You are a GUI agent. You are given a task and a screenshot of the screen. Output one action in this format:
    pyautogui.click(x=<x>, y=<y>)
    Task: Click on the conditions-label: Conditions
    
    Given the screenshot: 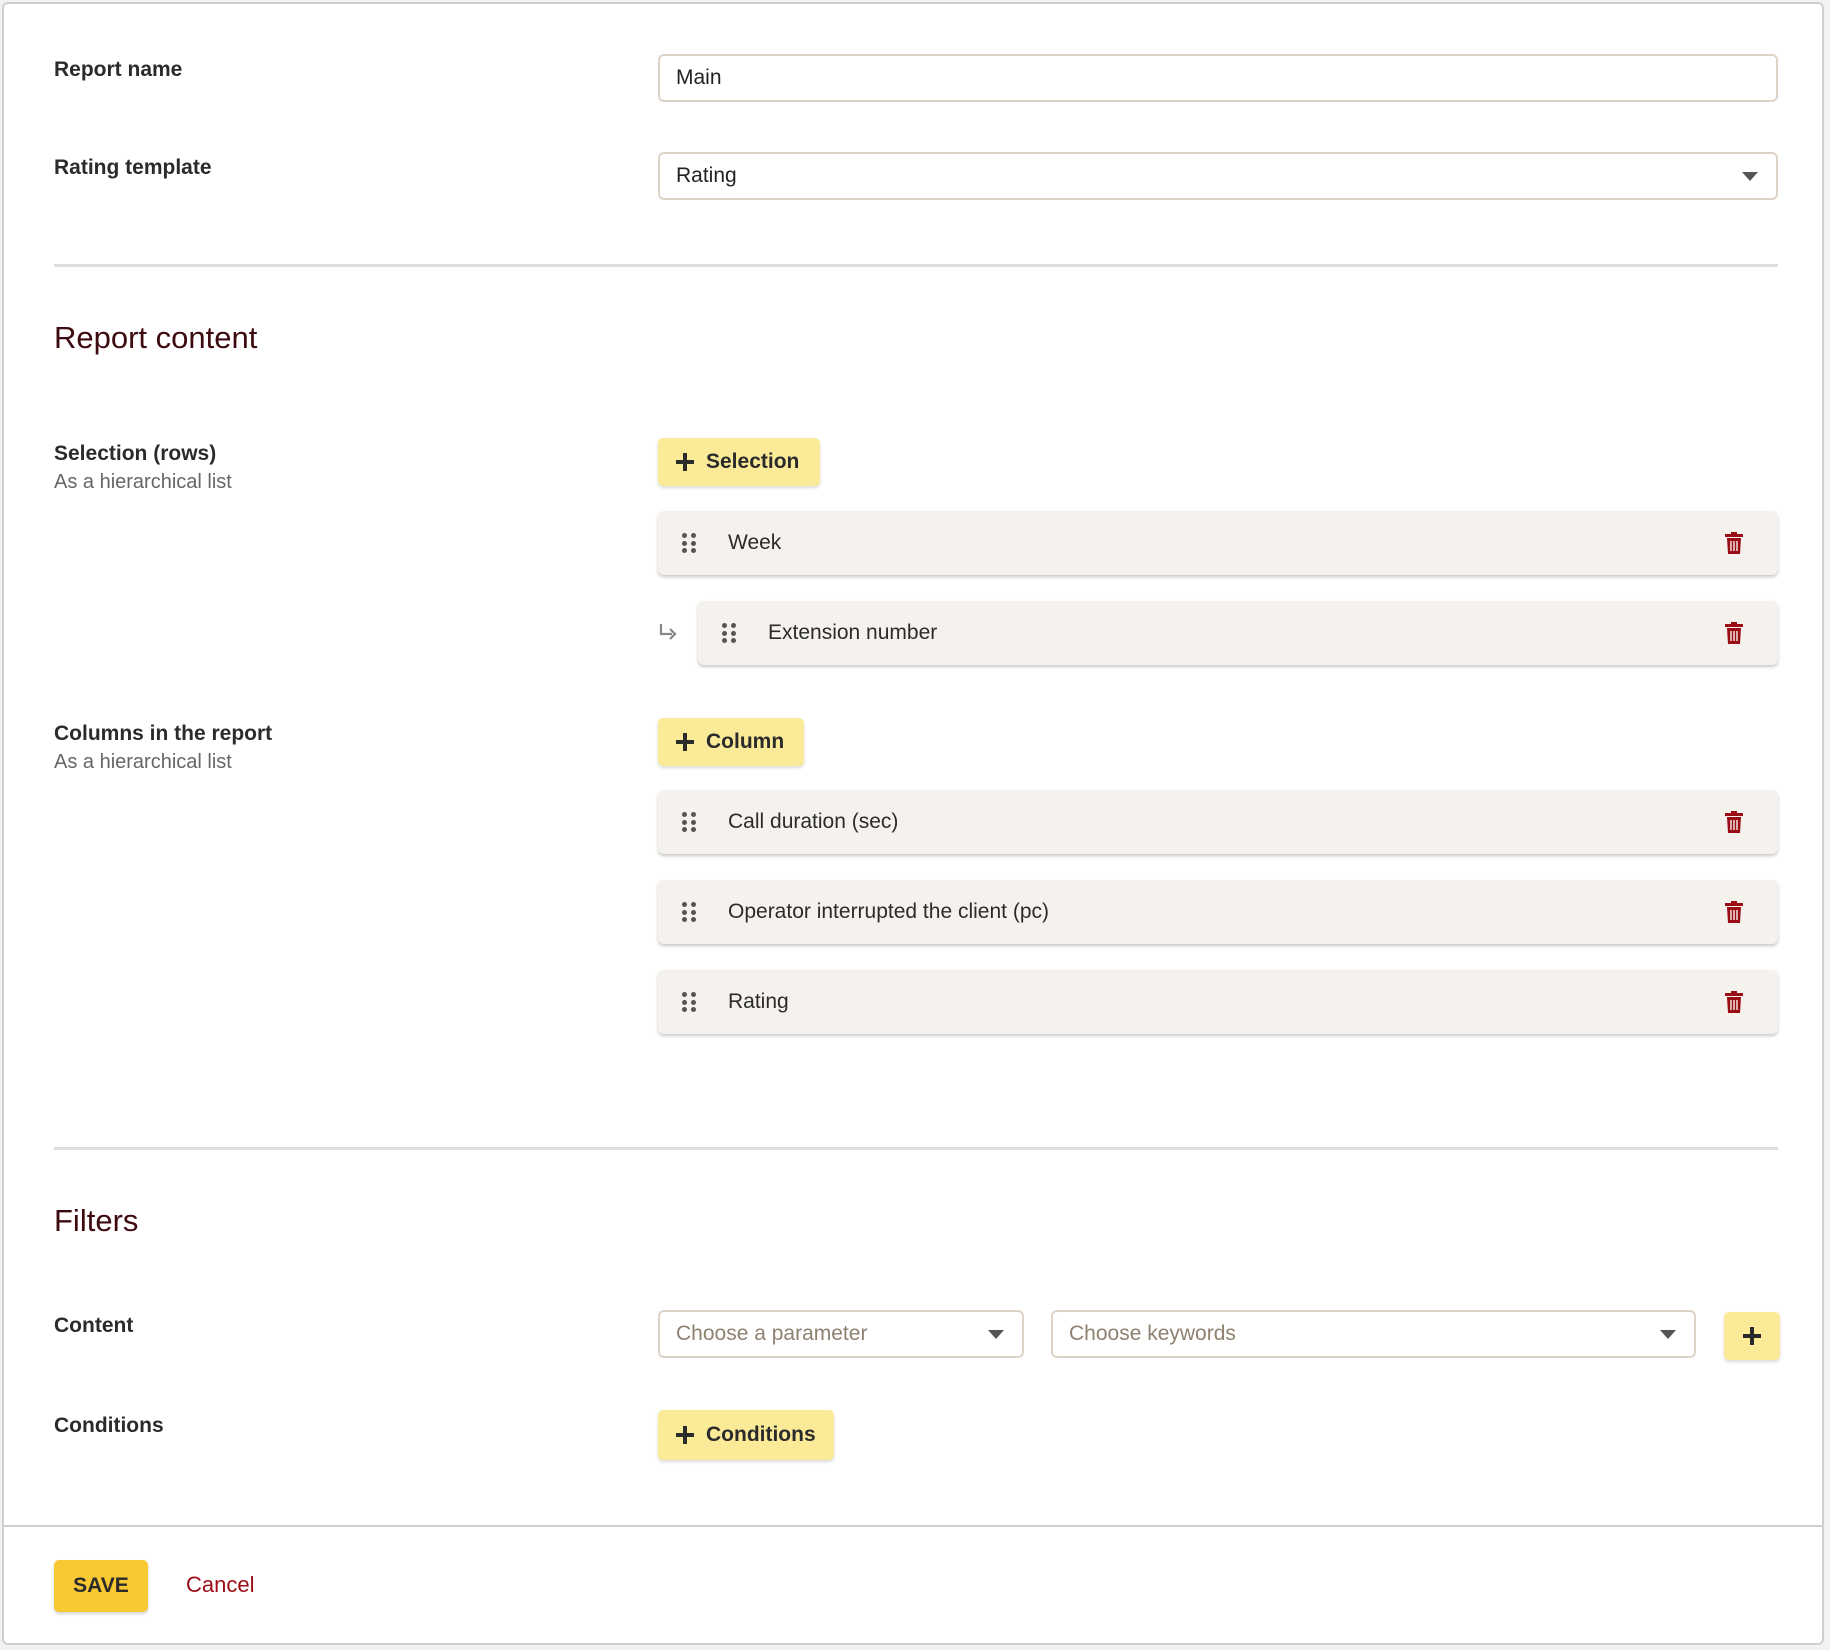 What is the action you would take?
    pyautogui.click(x=109, y=1425)
    